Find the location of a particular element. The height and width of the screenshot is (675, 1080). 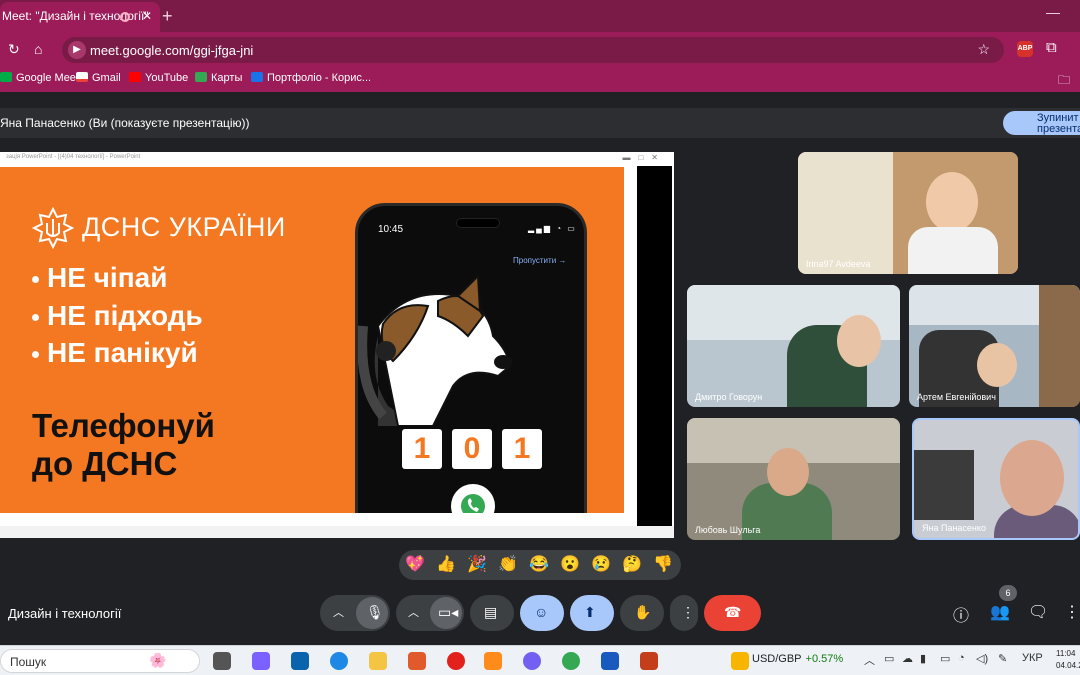

end-call-button: ☎ is located at coordinates (732, 613).